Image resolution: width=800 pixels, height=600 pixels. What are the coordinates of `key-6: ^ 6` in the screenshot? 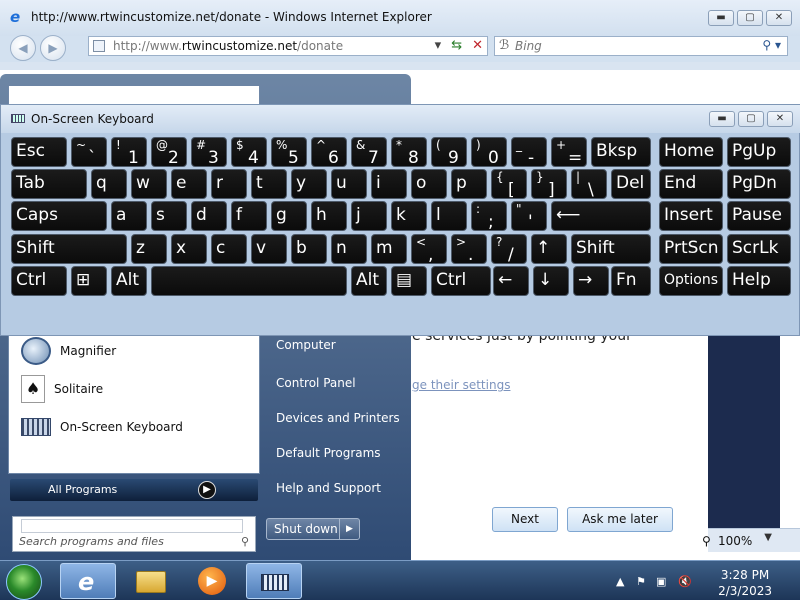 It's located at (329, 152).